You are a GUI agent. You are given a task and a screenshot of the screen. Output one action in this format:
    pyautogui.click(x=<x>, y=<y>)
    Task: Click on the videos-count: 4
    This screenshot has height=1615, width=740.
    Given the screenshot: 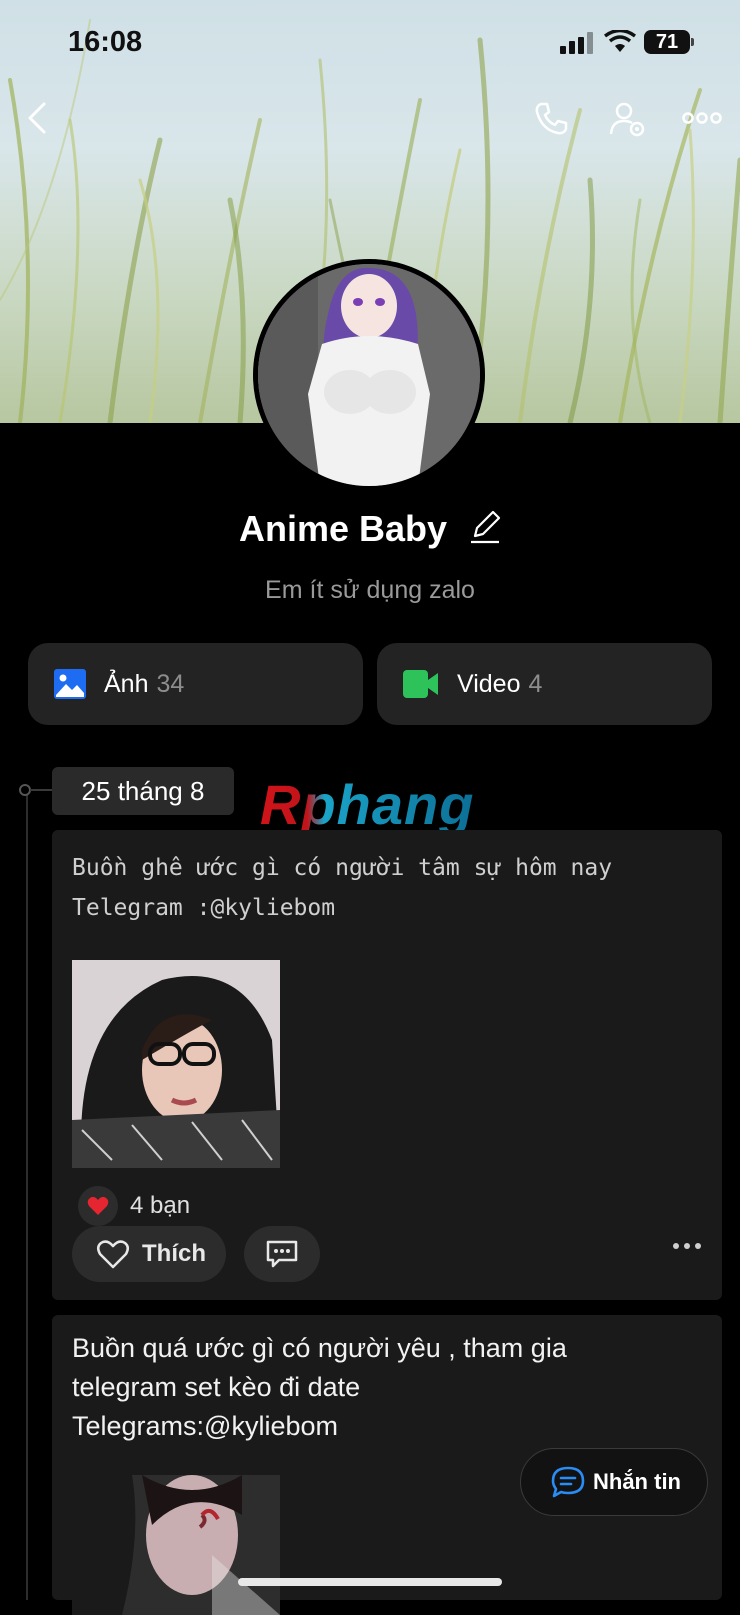 What is the action you would take?
    pyautogui.click(x=535, y=683)
    